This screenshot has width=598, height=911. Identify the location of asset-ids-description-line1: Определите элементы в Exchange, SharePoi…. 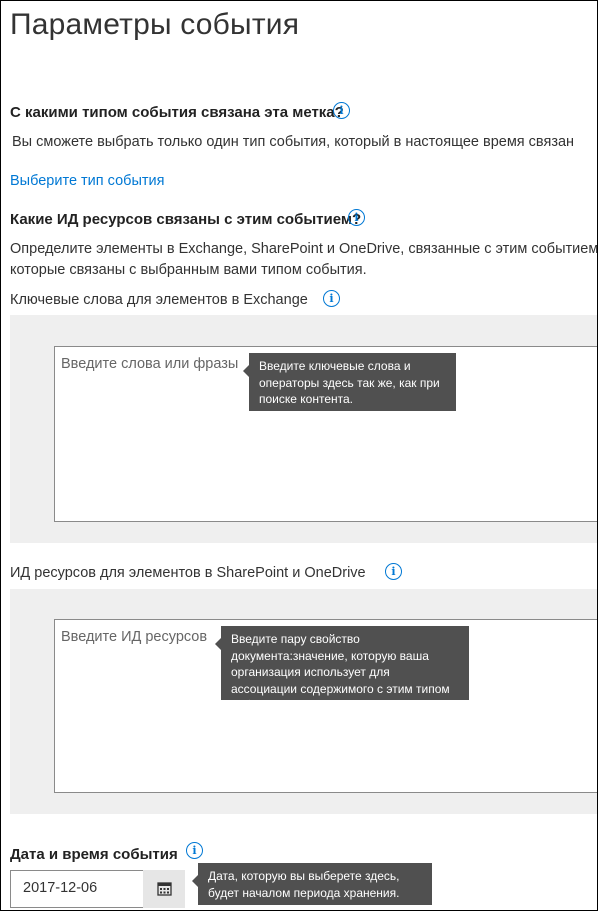
(304, 249).